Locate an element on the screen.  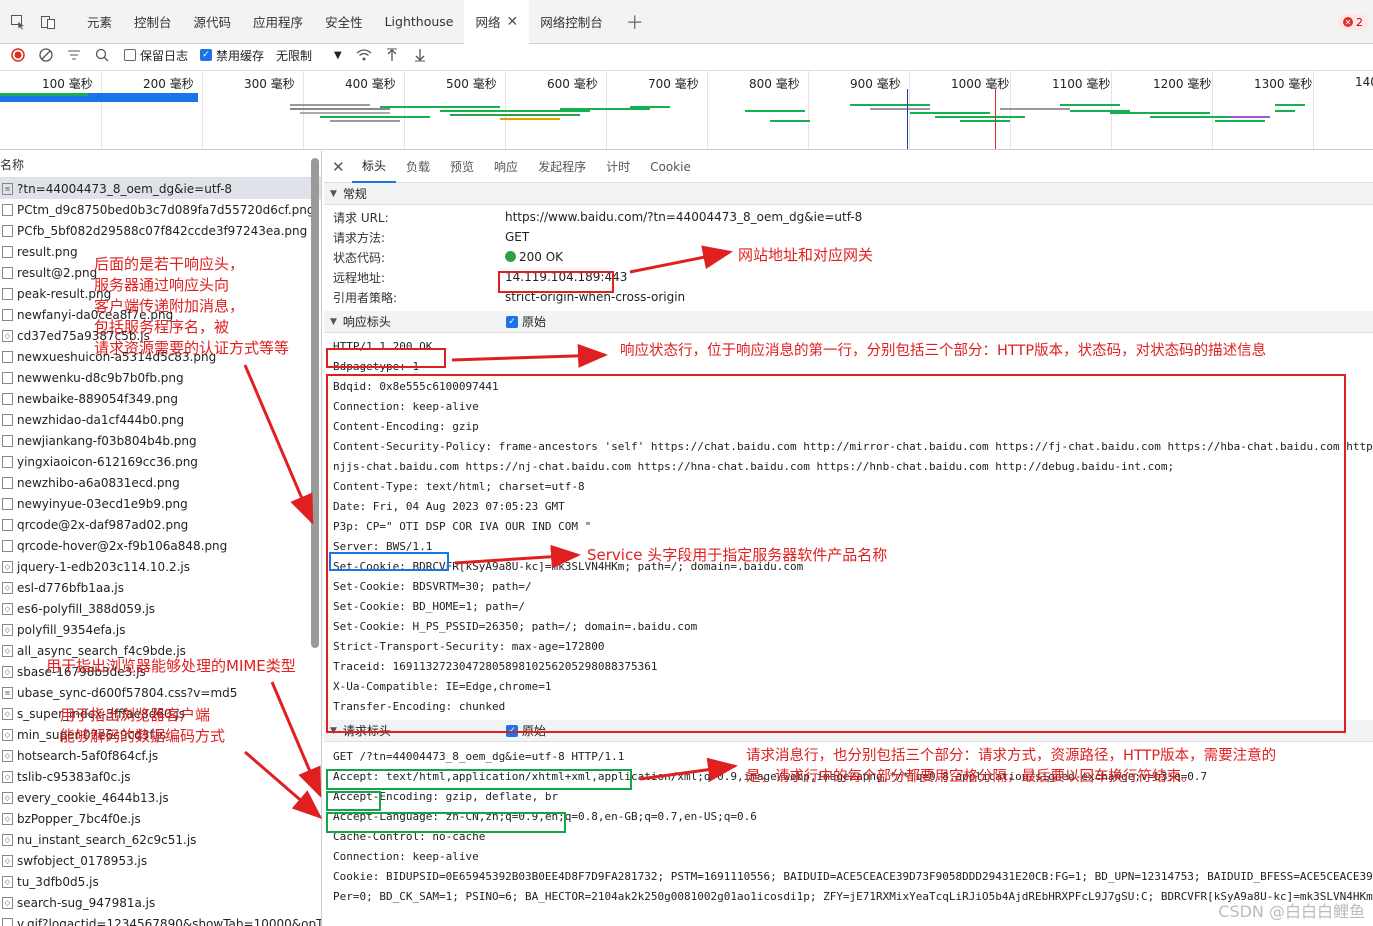
general-section-header: ▼ 常规 is located at coordinates (848, 194).